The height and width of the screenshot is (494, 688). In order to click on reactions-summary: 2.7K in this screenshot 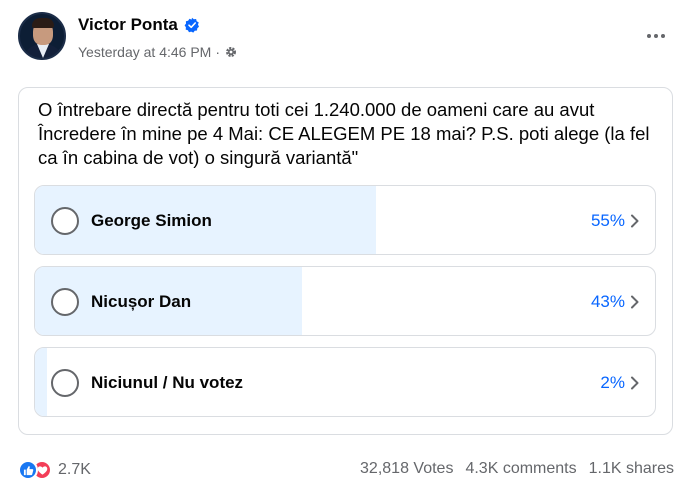, I will do `click(54, 470)`.